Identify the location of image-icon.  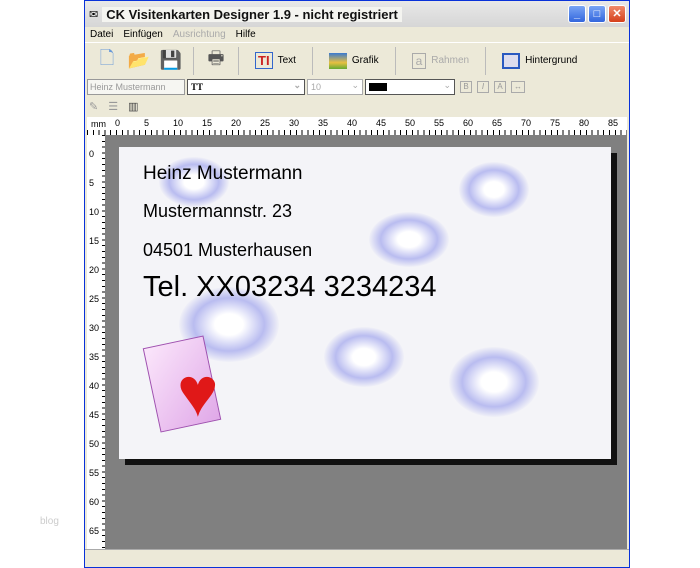
(337, 60).